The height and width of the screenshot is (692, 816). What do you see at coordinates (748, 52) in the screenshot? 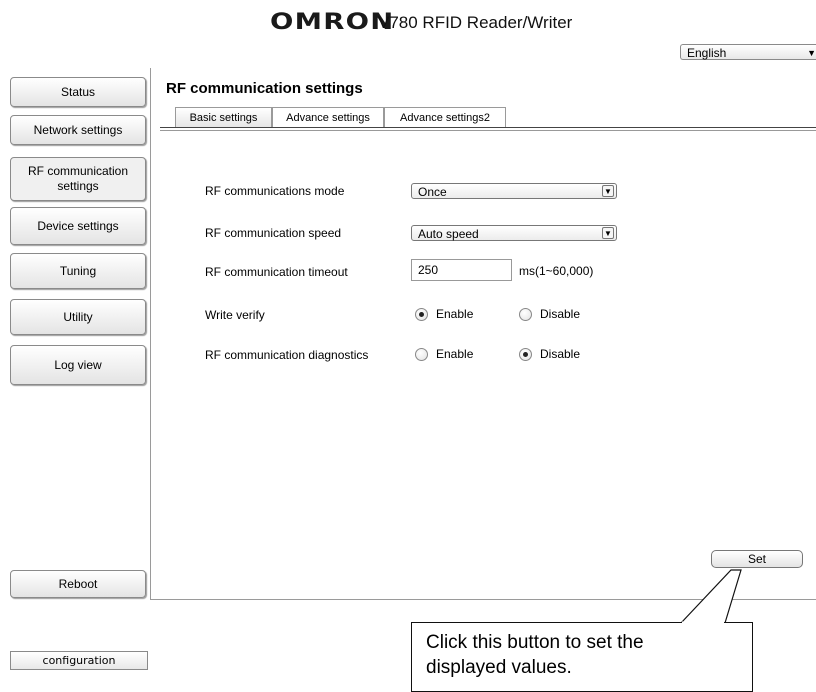
I see `language-select: English ▼` at bounding box center [748, 52].